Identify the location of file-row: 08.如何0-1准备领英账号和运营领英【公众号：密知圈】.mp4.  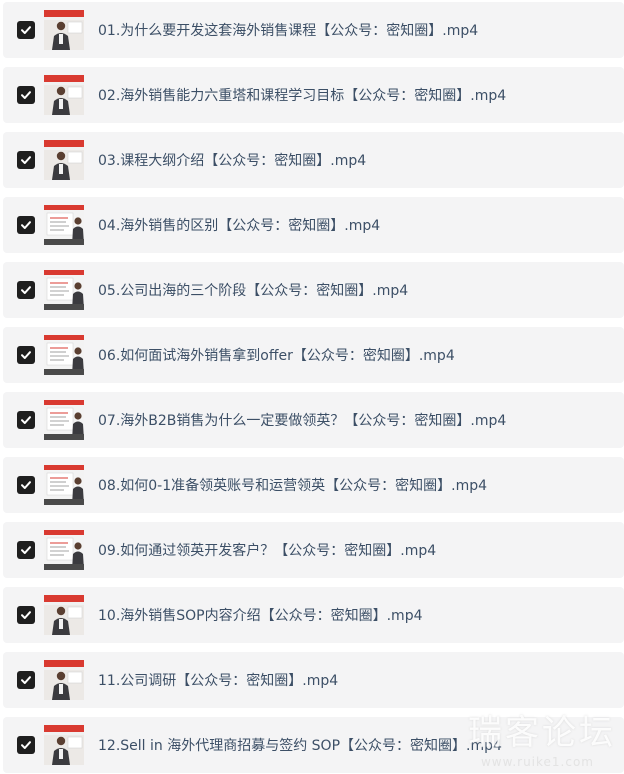
(313, 485).